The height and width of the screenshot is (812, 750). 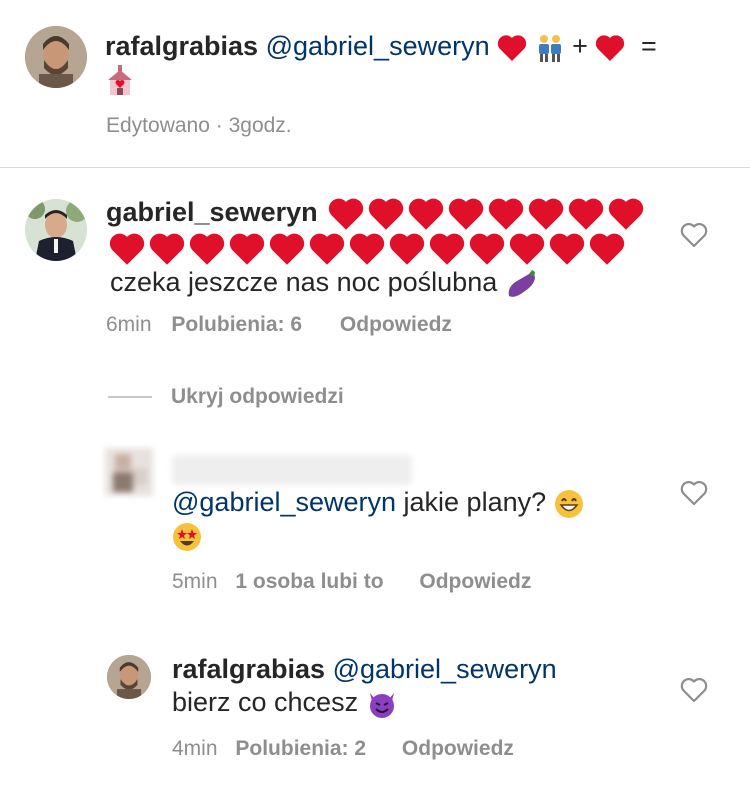 What do you see at coordinates (381, 705) in the screenshot?
I see `smiling-devil-icon` at bounding box center [381, 705].